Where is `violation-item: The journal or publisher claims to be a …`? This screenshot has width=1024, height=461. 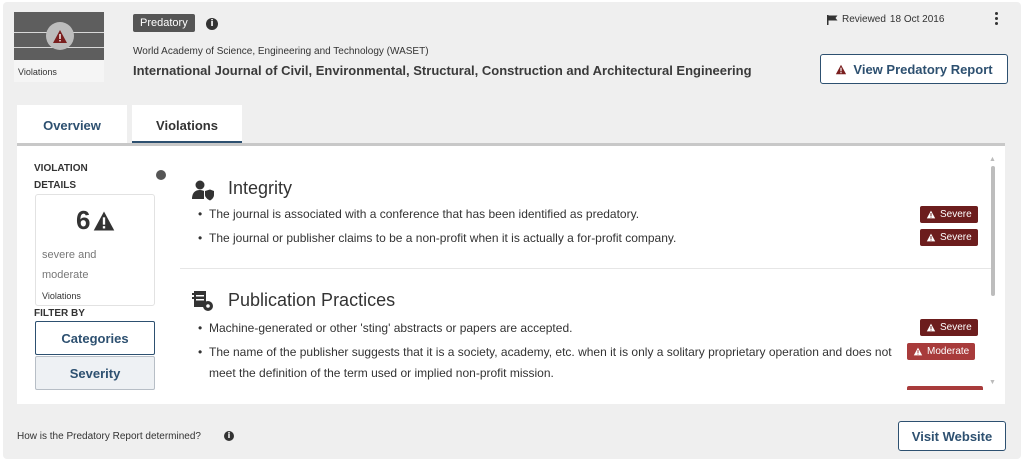 violation-item: The journal or publisher claims to be a … is located at coordinates (553, 238).